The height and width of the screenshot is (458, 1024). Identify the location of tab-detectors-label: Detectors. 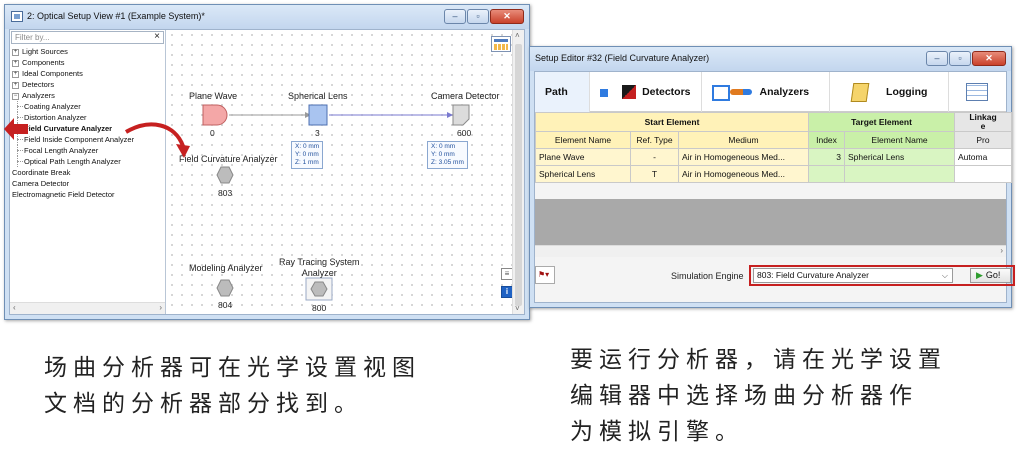
(666, 92).